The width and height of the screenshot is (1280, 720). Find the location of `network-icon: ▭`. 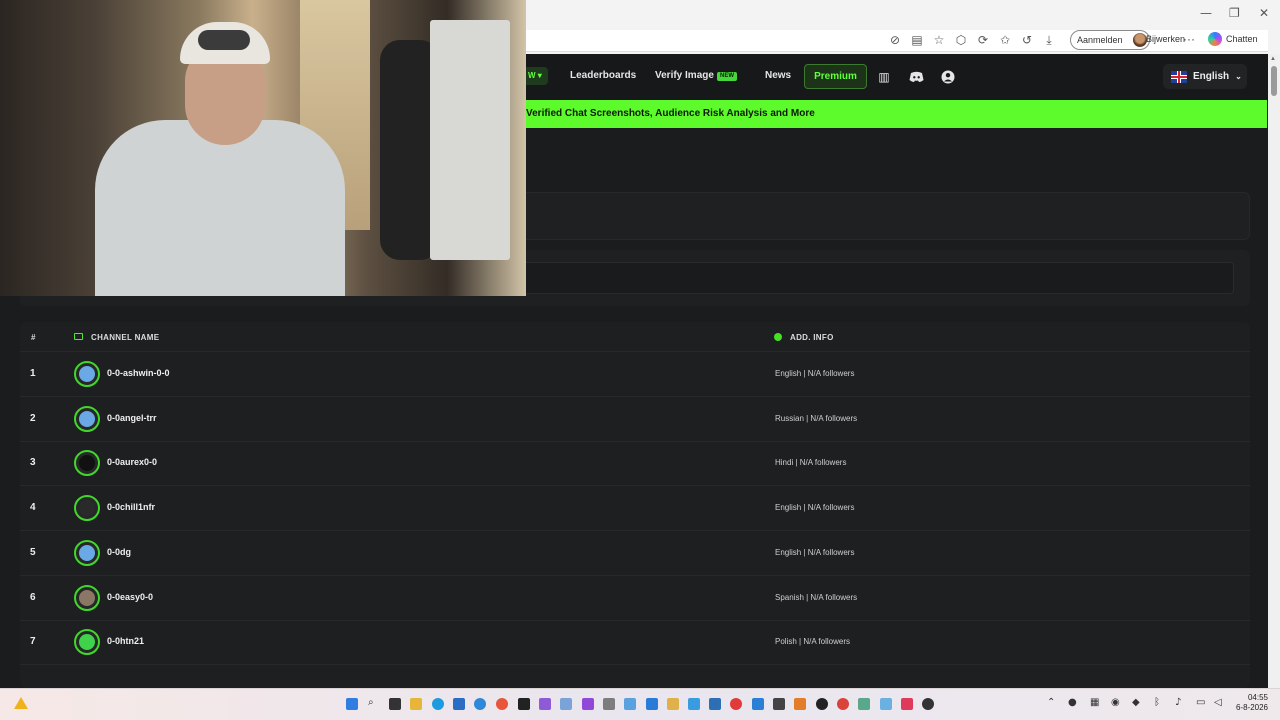

network-icon: ▭ is located at coordinates (1200, 702).